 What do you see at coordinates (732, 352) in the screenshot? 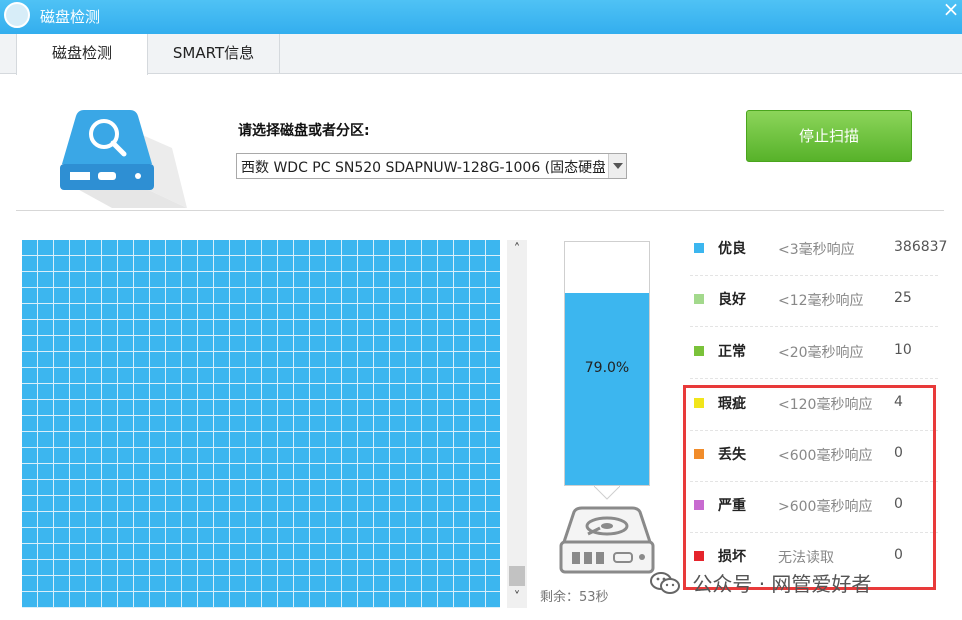
I see `legend-name: 正常` at bounding box center [732, 352].